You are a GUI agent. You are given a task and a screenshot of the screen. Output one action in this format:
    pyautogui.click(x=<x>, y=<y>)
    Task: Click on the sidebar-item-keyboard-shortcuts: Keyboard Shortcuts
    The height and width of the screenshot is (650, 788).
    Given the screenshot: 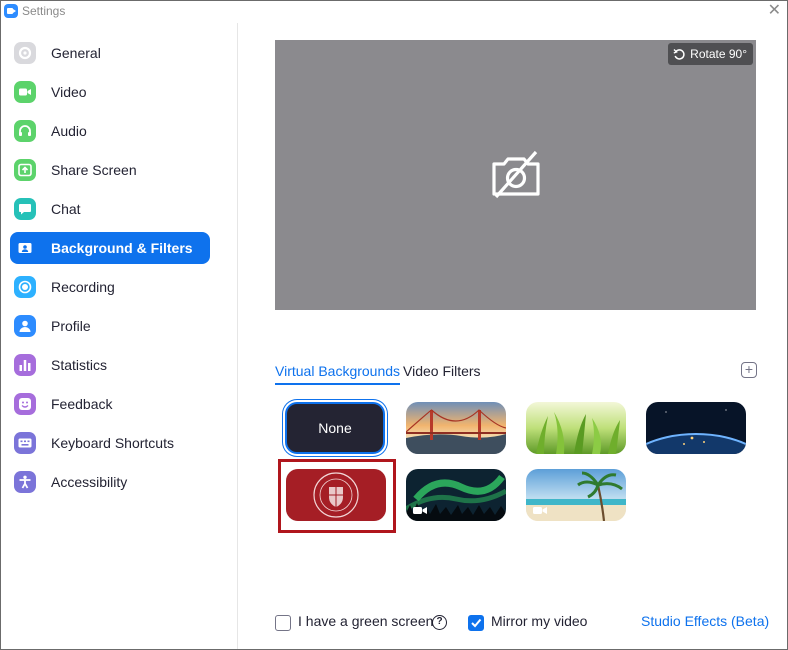 What is the action you would take?
    pyautogui.click(x=110, y=443)
    